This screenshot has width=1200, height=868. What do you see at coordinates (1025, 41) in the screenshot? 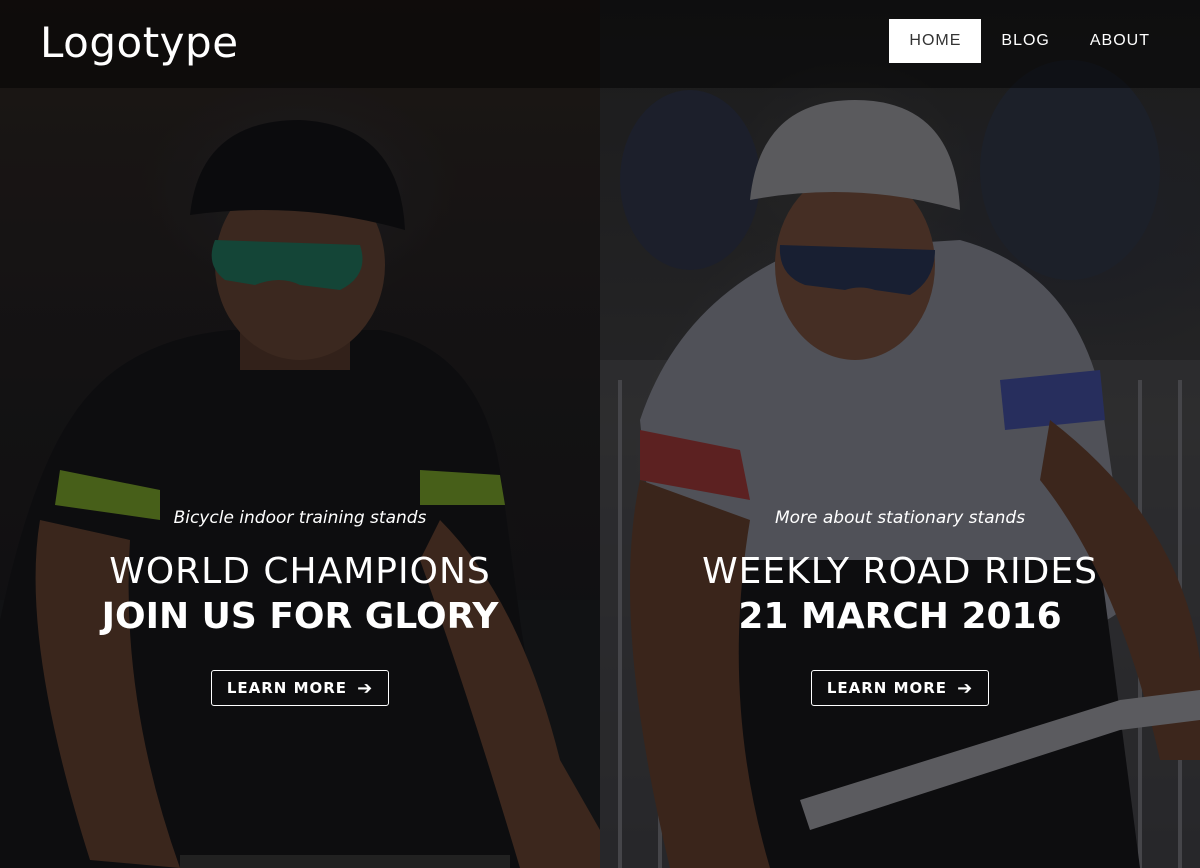
I see `nav-item-blog: BLOG` at bounding box center [1025, 41].